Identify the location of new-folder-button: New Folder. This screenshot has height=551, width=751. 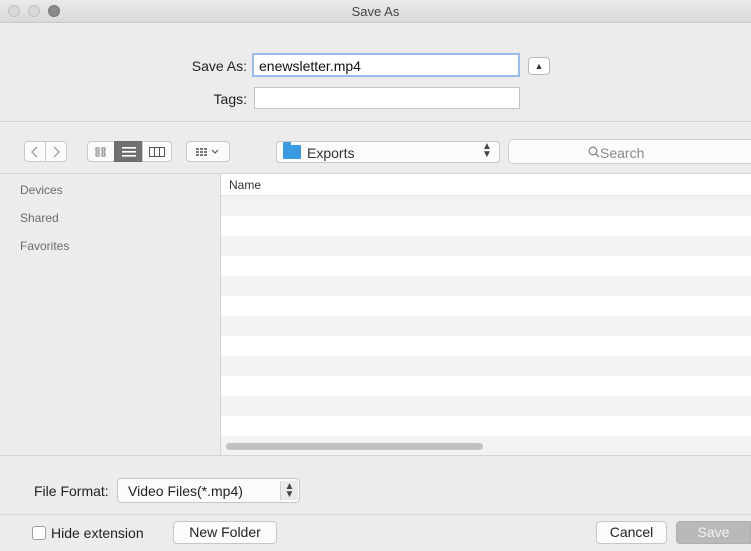
(225, 532).